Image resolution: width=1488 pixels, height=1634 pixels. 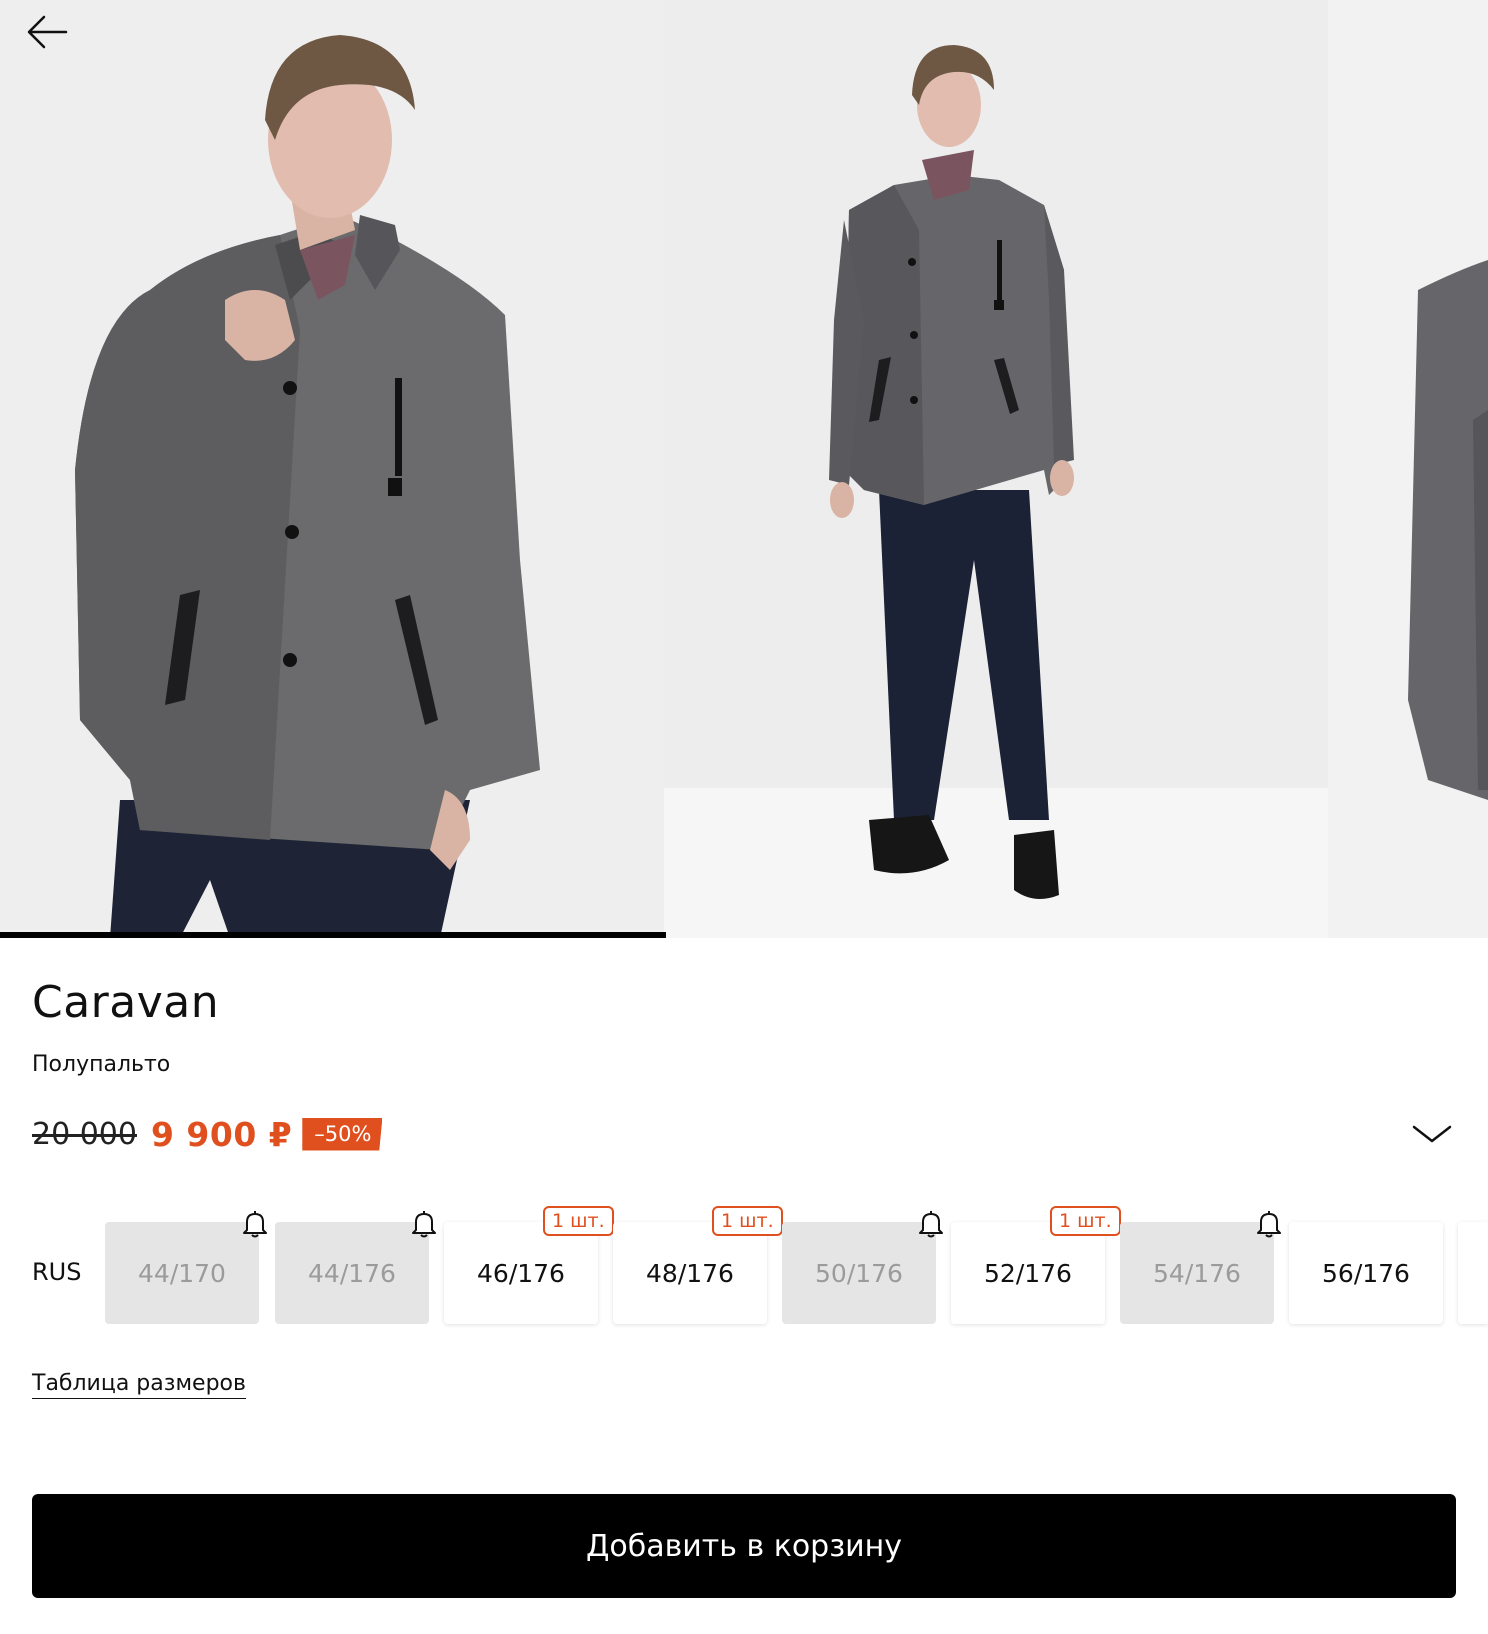 I want to click on size-chip: 44/170, so click(x=182, y=1273).